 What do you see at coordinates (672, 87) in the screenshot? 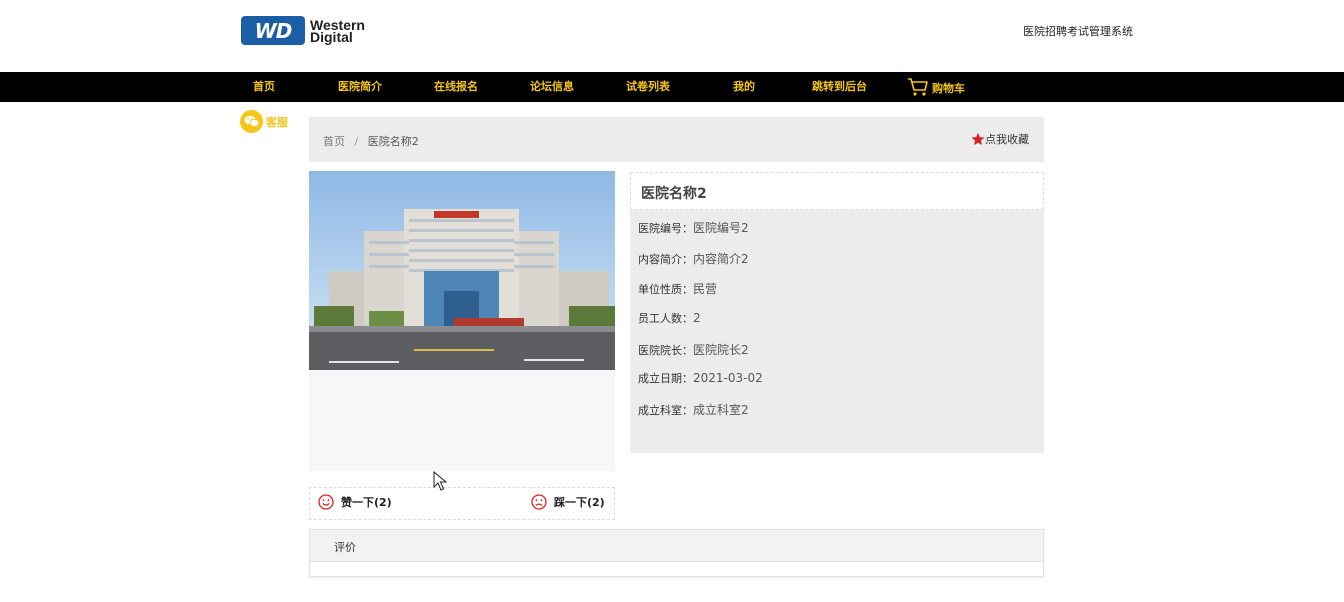
I see `main-nav: 首页 医院简介 在线报名 论坛信息 试卷列表 我的 跳转到后台 购物车` at bounding box center [672, 87].